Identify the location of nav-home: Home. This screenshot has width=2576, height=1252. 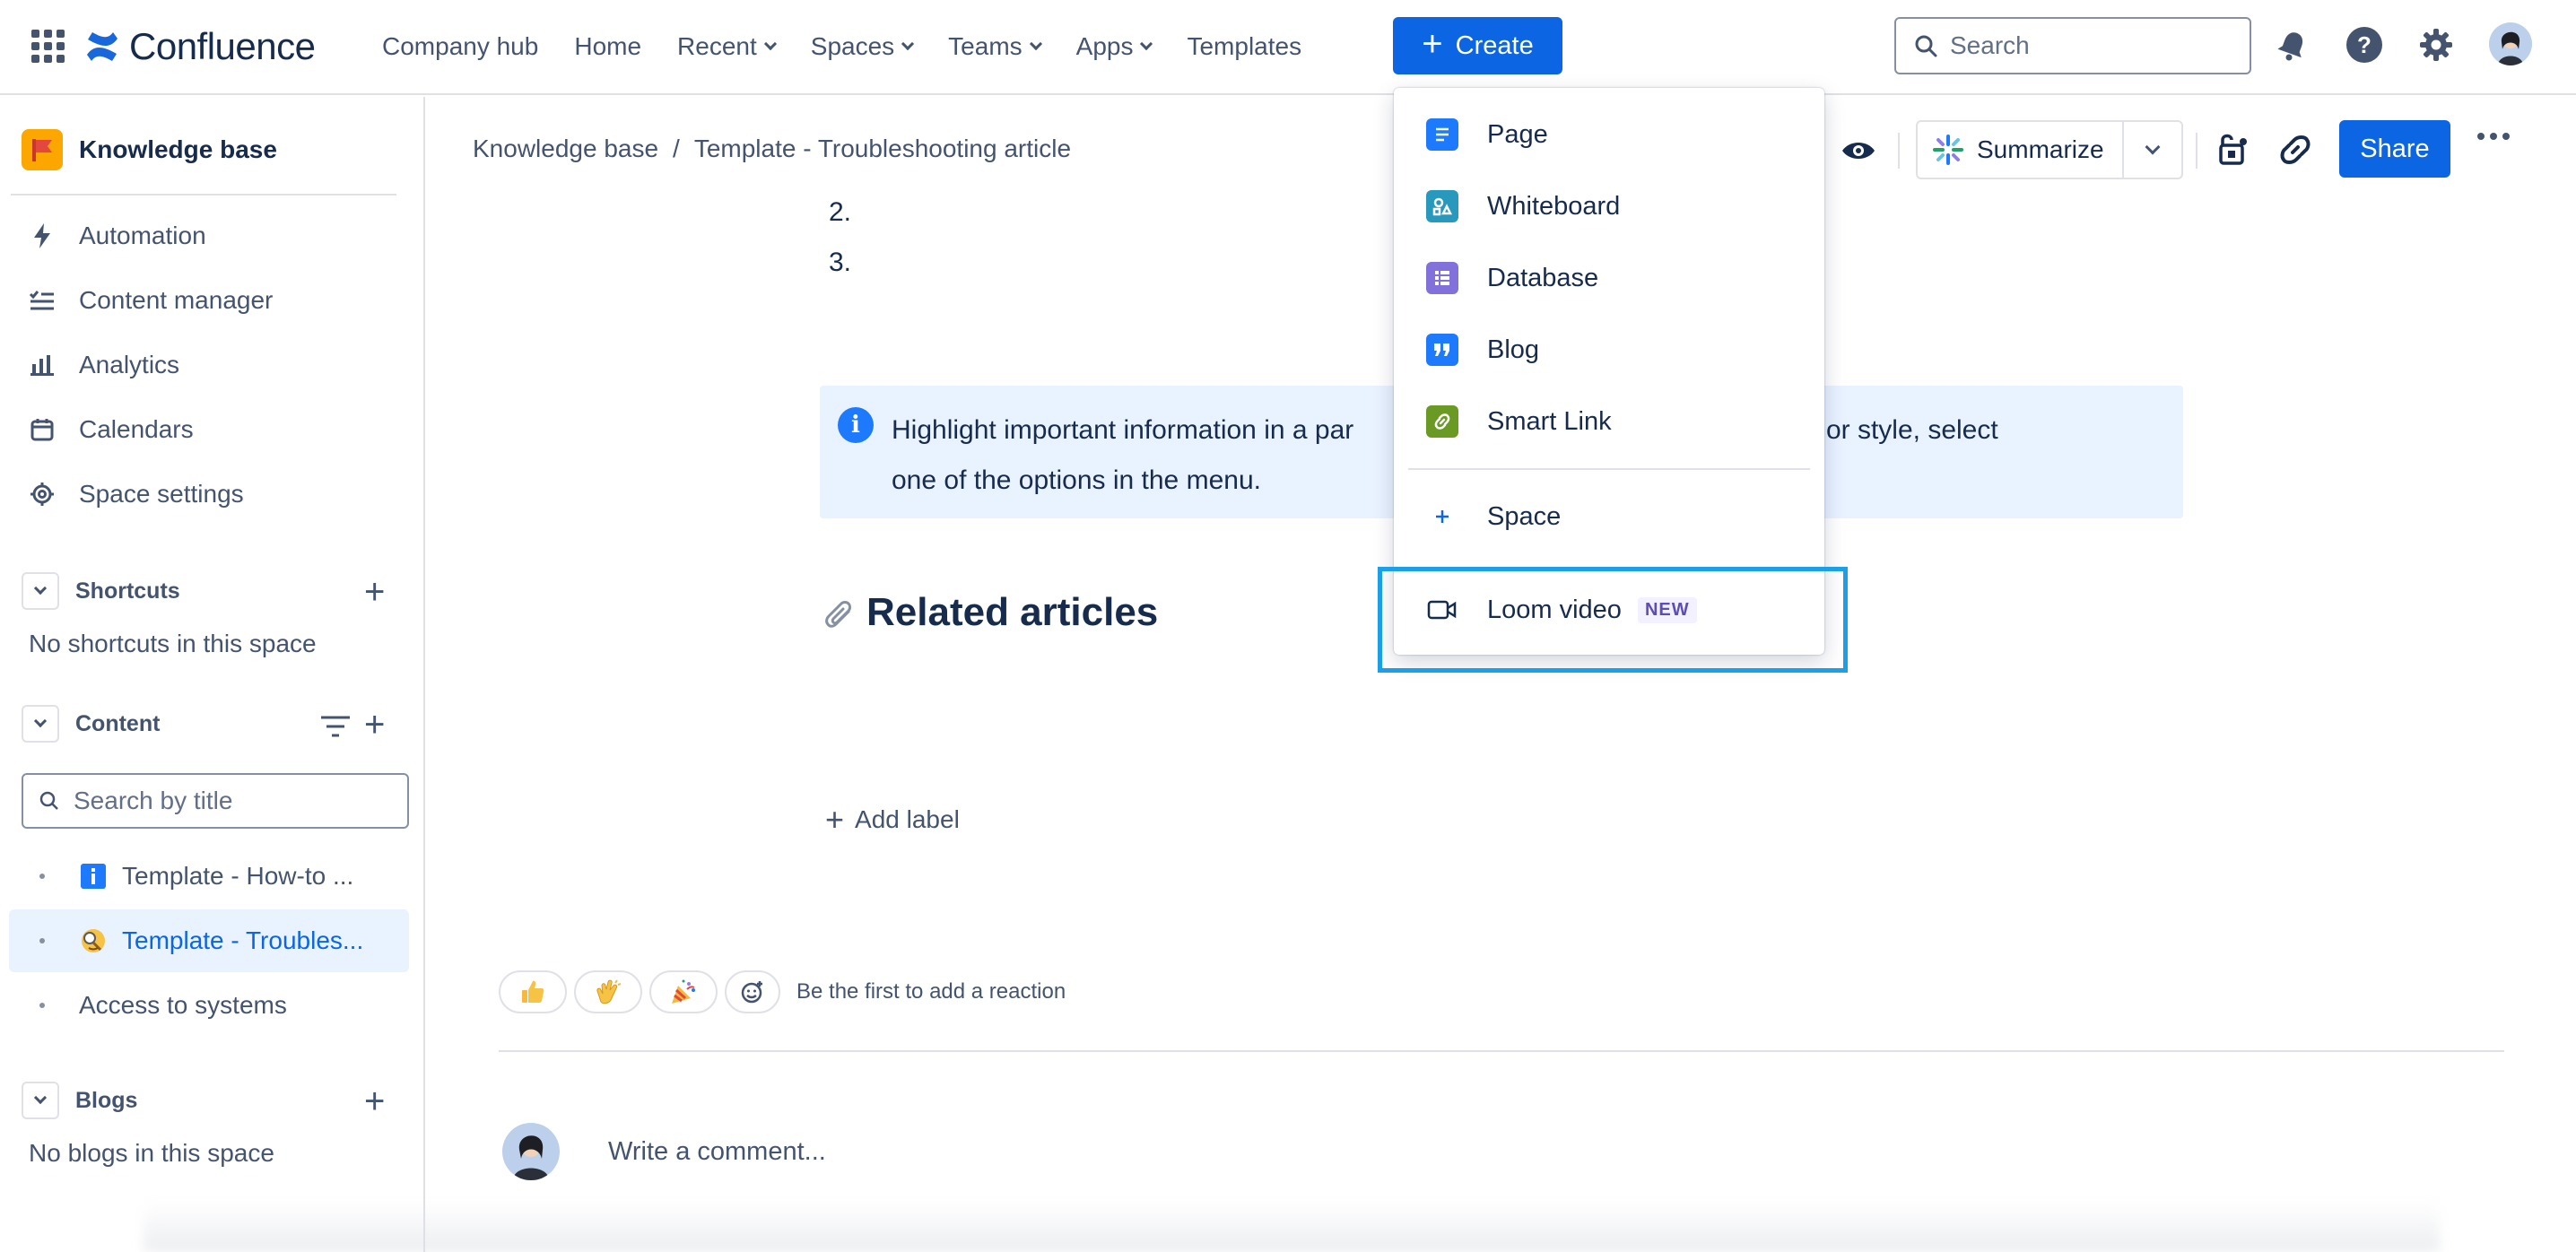
(607, 46).